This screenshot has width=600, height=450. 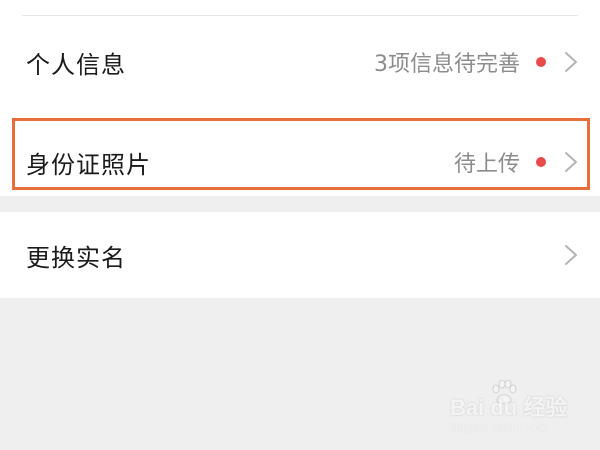 I want to click on previous-section-edge, so click(x=300, y=8).